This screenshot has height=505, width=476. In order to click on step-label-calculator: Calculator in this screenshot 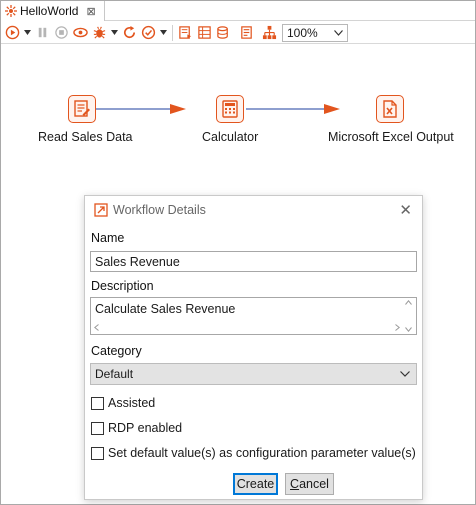, I will do `click(230, 137)`.